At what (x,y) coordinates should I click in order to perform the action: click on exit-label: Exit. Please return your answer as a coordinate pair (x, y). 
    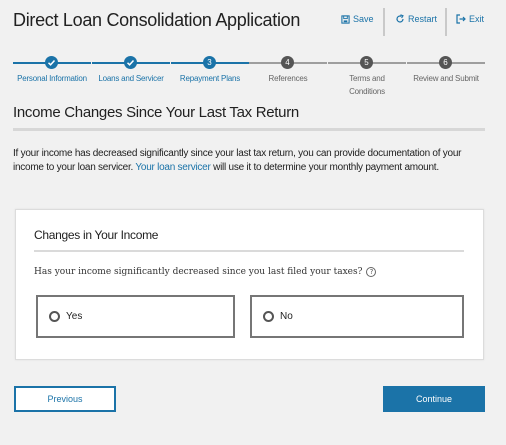
    Looking at the image, I should click on (477, 19).